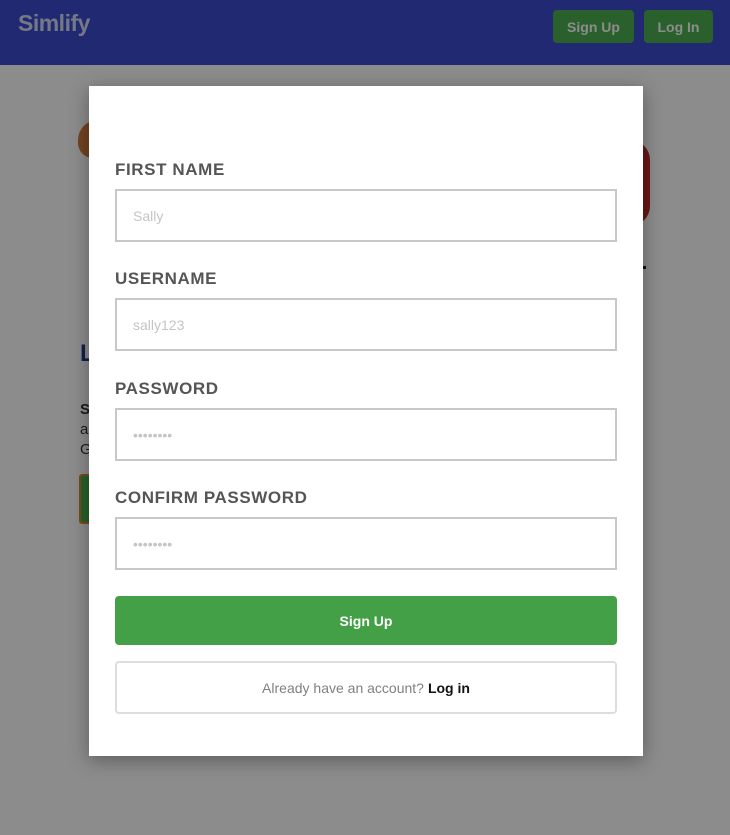  What do you see at coordinates (170, 169) in the screenshot?
I see `first-name-label: FIRST NAME` at bounding box center [170, 169].